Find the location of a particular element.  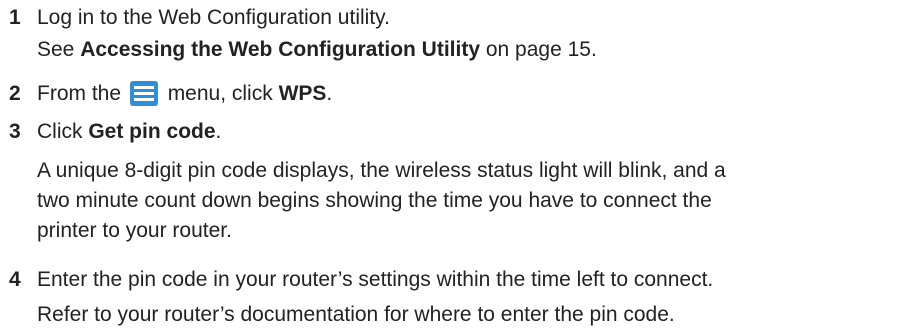

step-text: Click Get pin code. is located at coordinates (129, 132).